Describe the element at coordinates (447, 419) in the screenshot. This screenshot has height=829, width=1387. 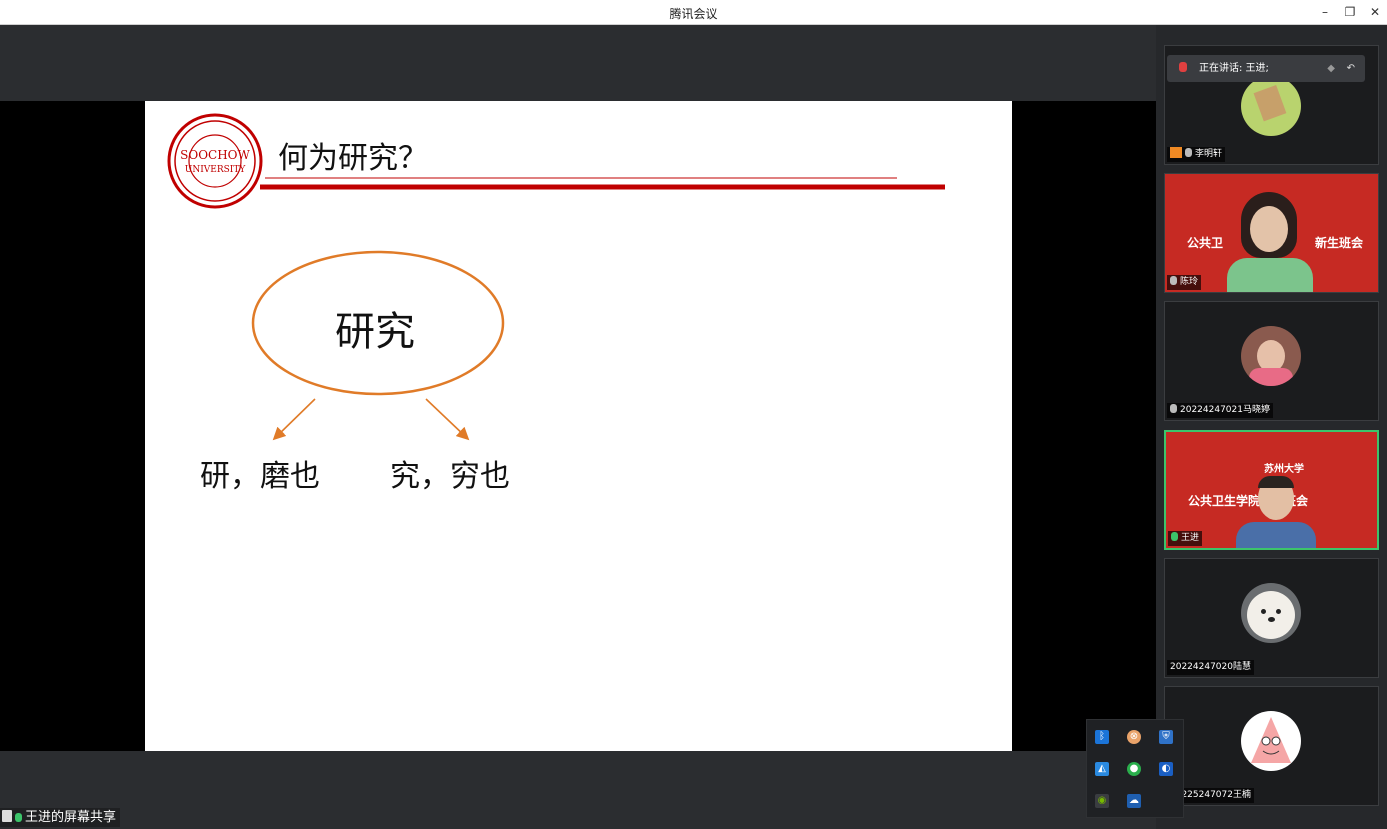
I see `right-arrow` at that location.